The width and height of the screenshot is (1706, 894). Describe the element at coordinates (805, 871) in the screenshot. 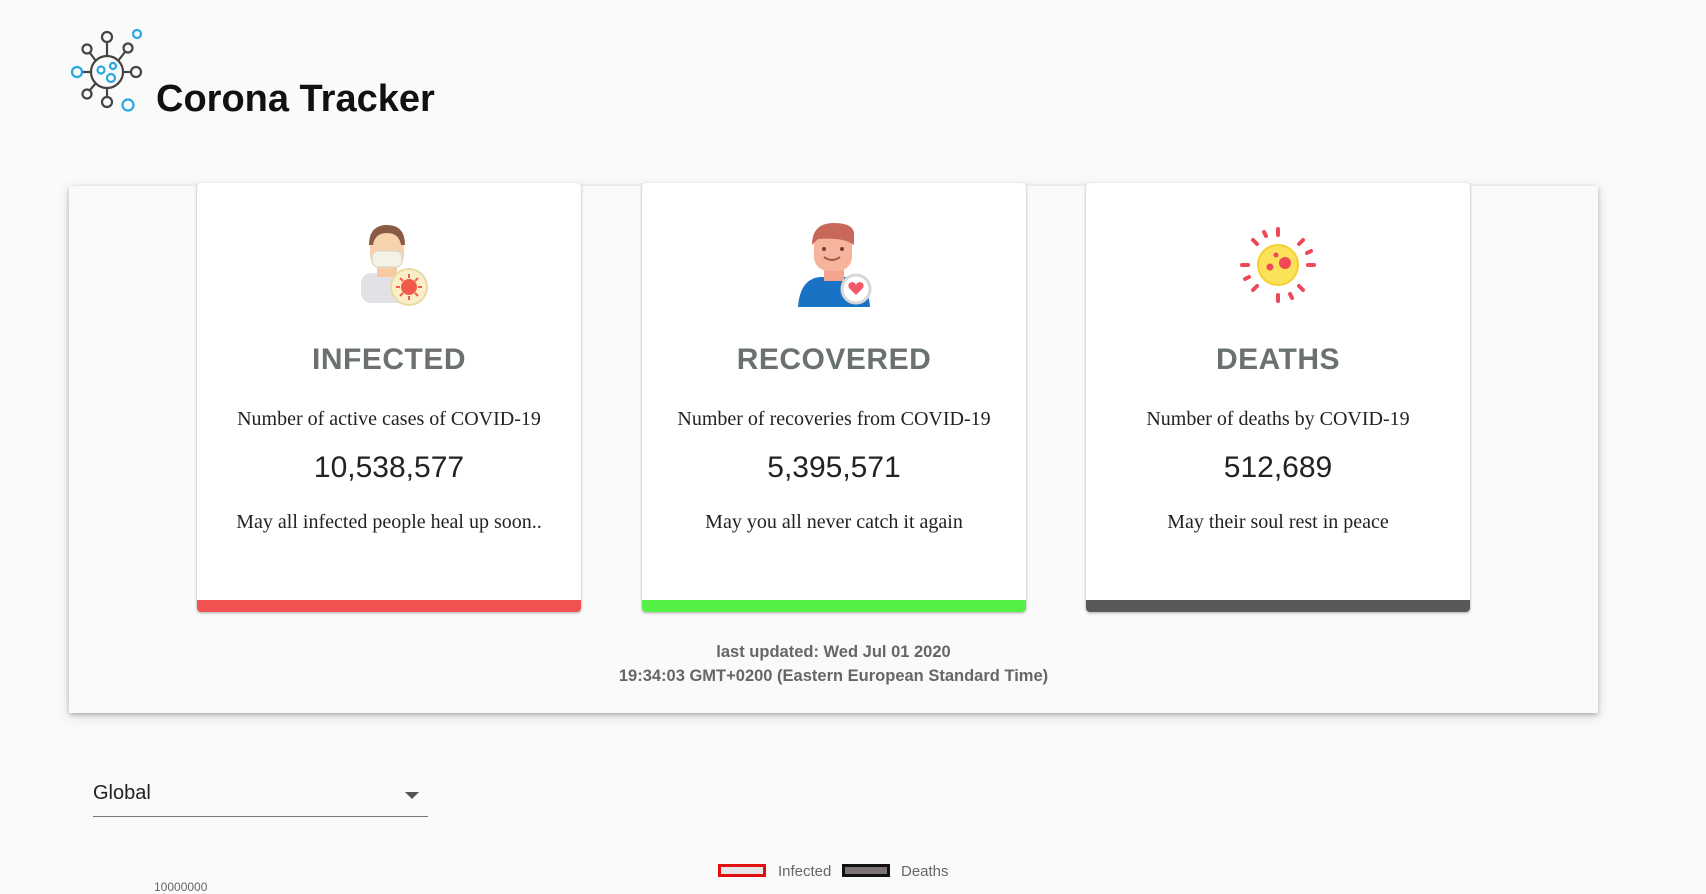

I see `legend-label-infected: Infected` at that location.